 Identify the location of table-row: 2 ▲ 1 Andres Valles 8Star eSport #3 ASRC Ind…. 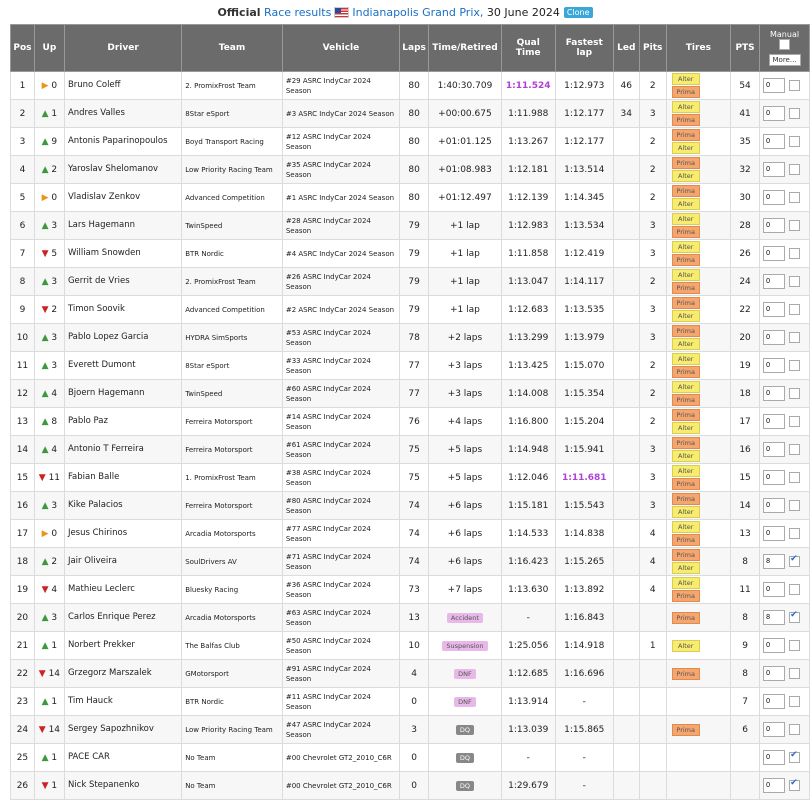
(410, 113).